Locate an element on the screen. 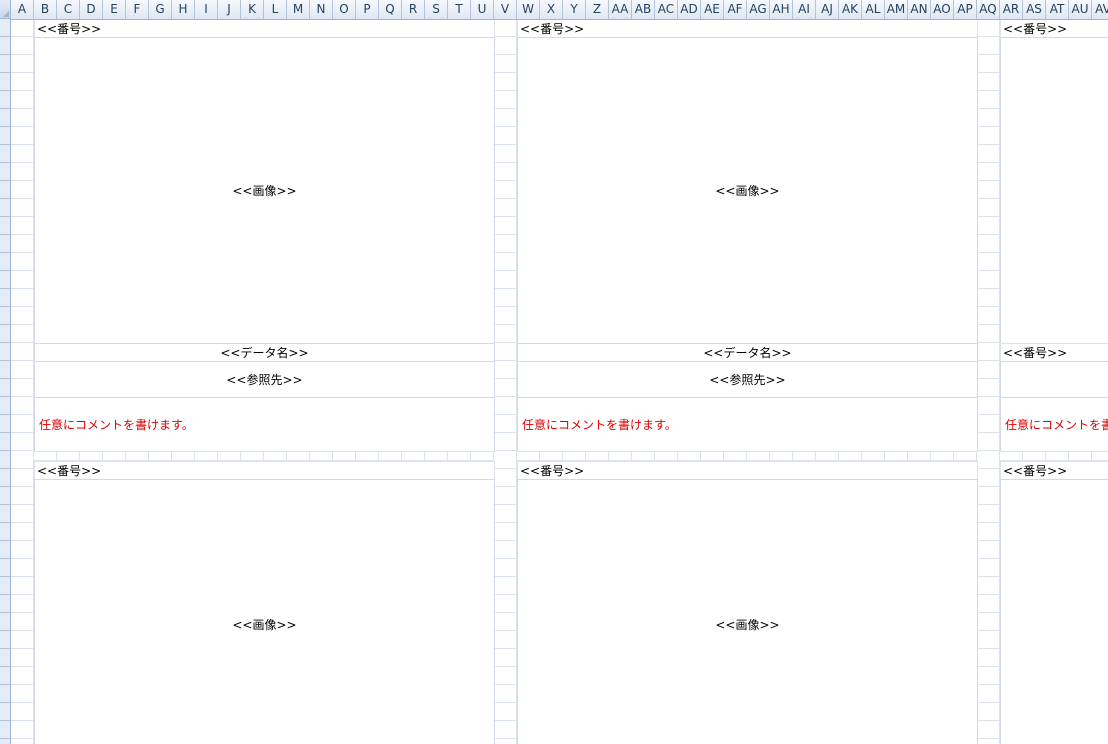  column-header-f: F is located at coordinates (137, 9).